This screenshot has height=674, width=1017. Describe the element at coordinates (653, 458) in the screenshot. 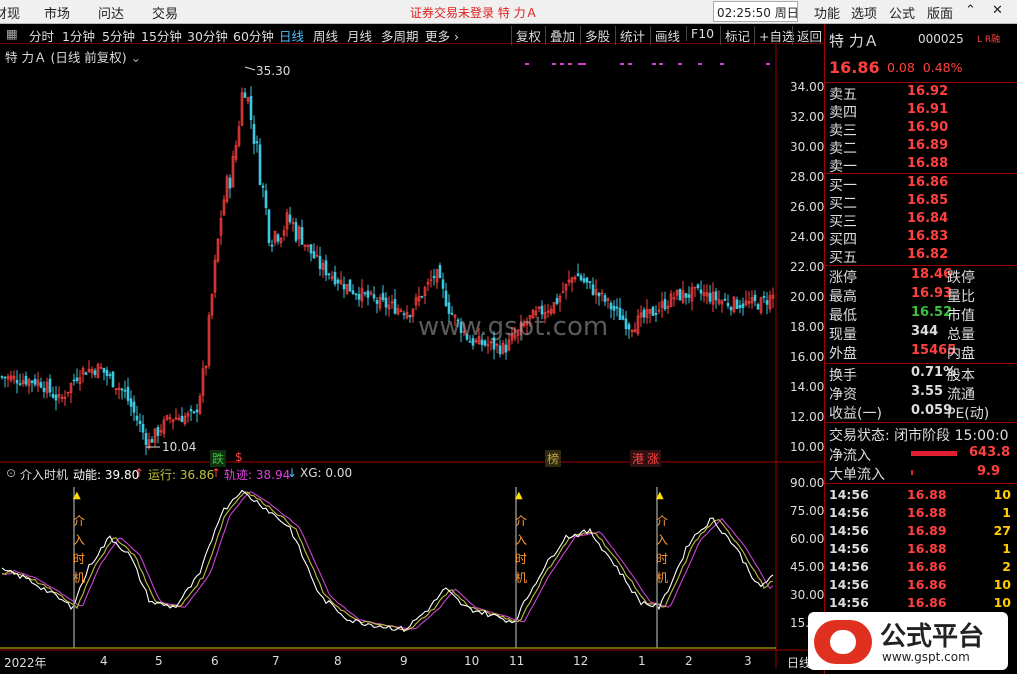

I see `event-mark-zhang: 涨` at that location.